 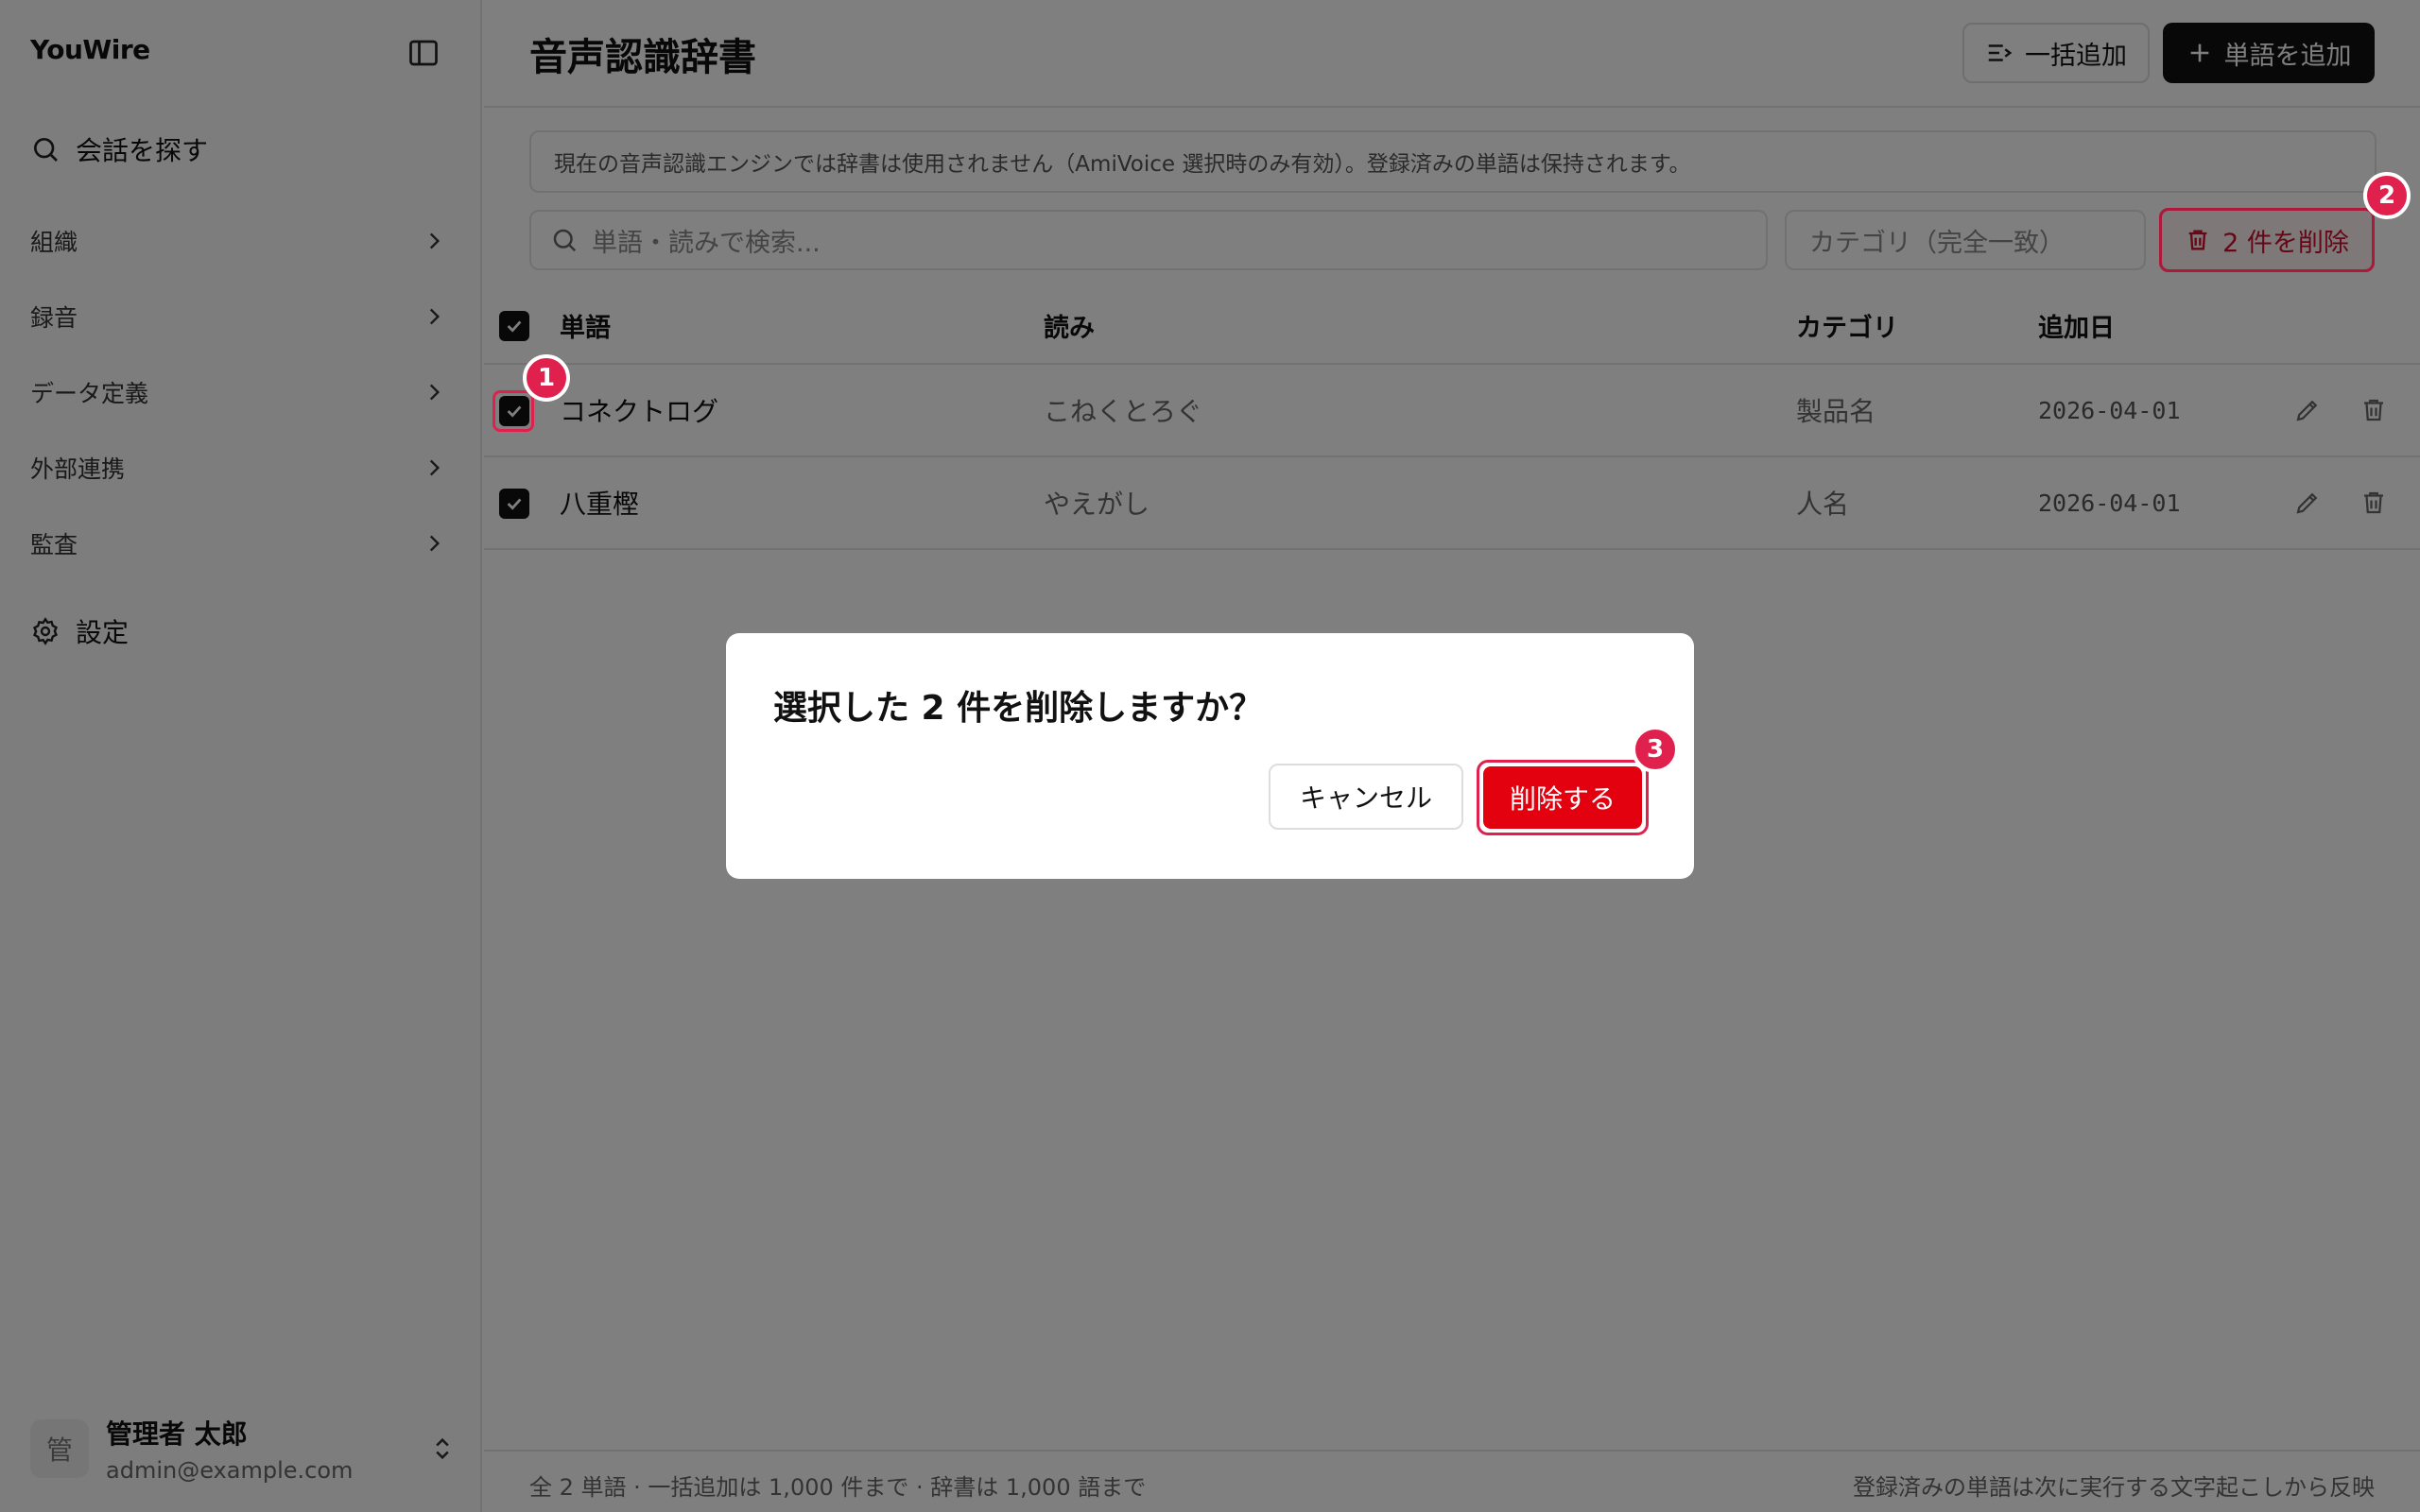 I want to click on step-badge-1: 1, so click(x=546, y=378).